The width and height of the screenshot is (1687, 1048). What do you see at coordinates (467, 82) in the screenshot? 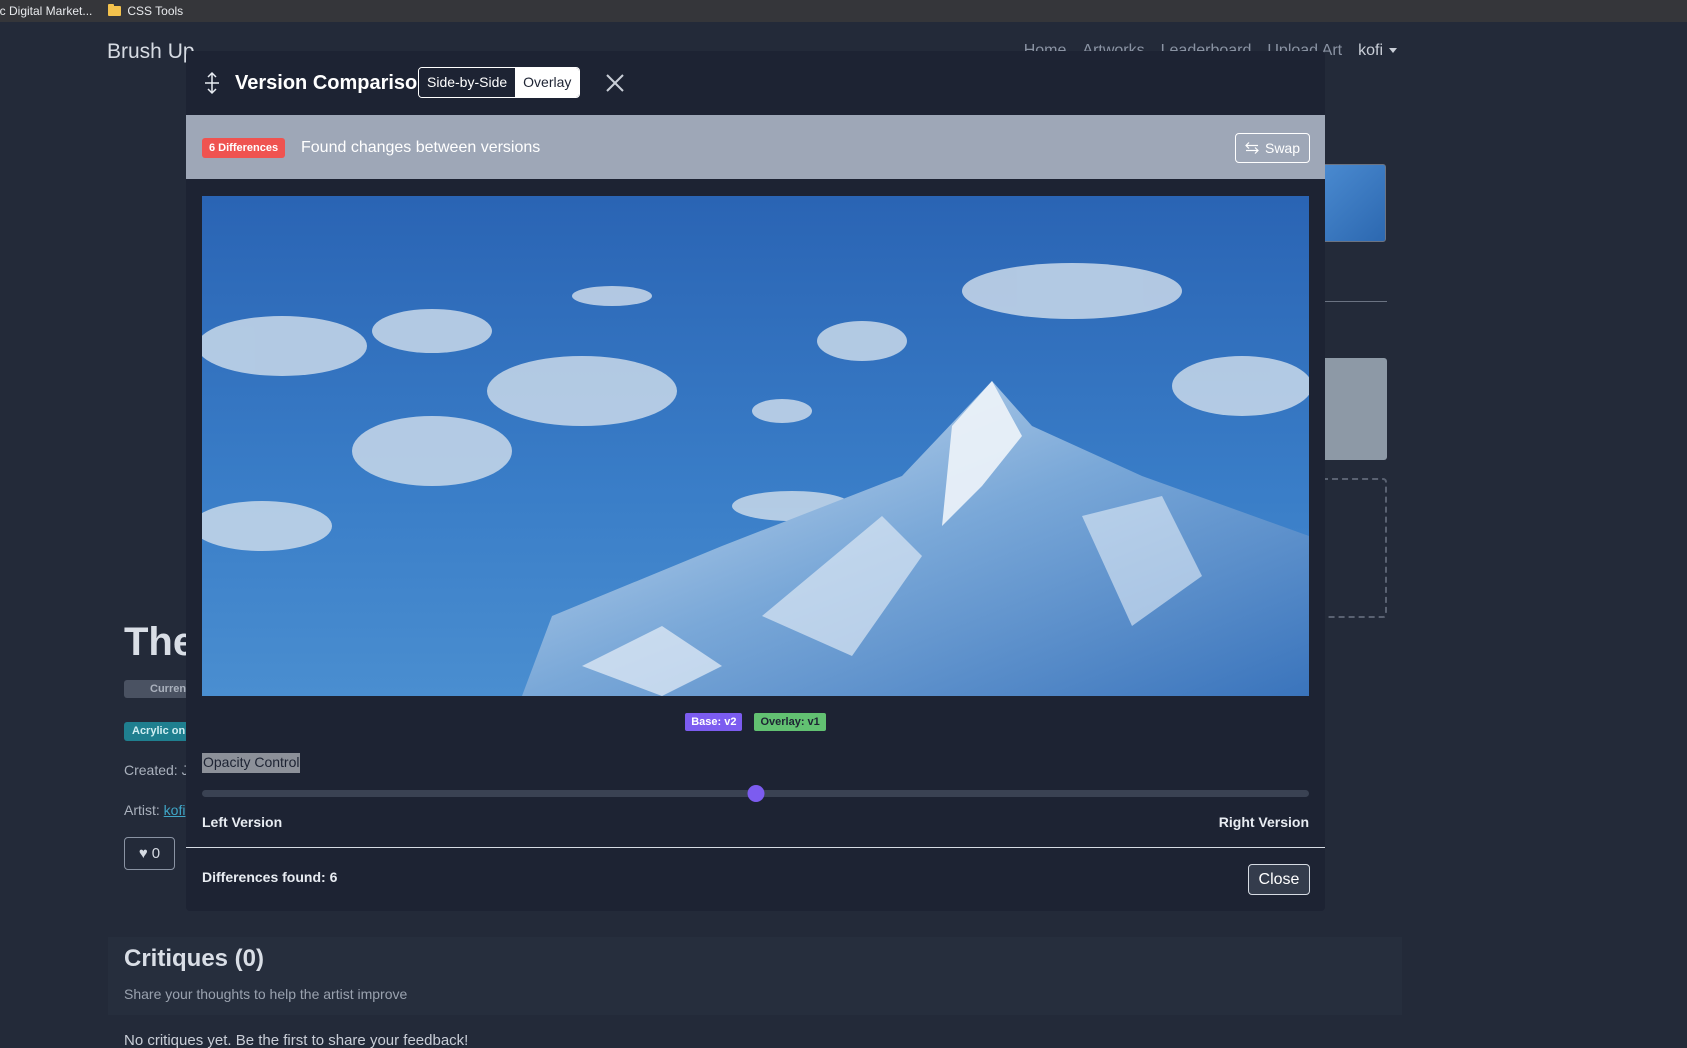
I see `side-by-side-button: Side-by-Side` at bounding box center [467, 82].